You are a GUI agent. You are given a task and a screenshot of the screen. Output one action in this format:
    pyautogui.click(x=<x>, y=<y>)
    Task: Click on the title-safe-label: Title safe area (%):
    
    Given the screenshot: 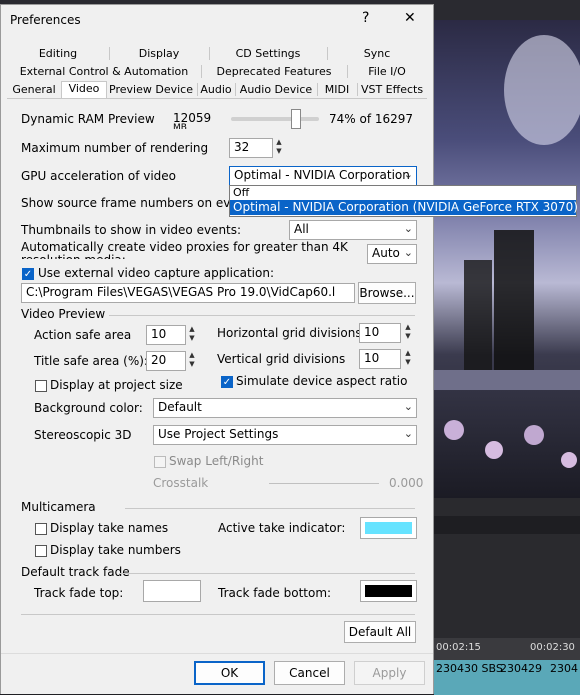 What is the action you would take?
    pyautogui.click(x=91, y=361)
    